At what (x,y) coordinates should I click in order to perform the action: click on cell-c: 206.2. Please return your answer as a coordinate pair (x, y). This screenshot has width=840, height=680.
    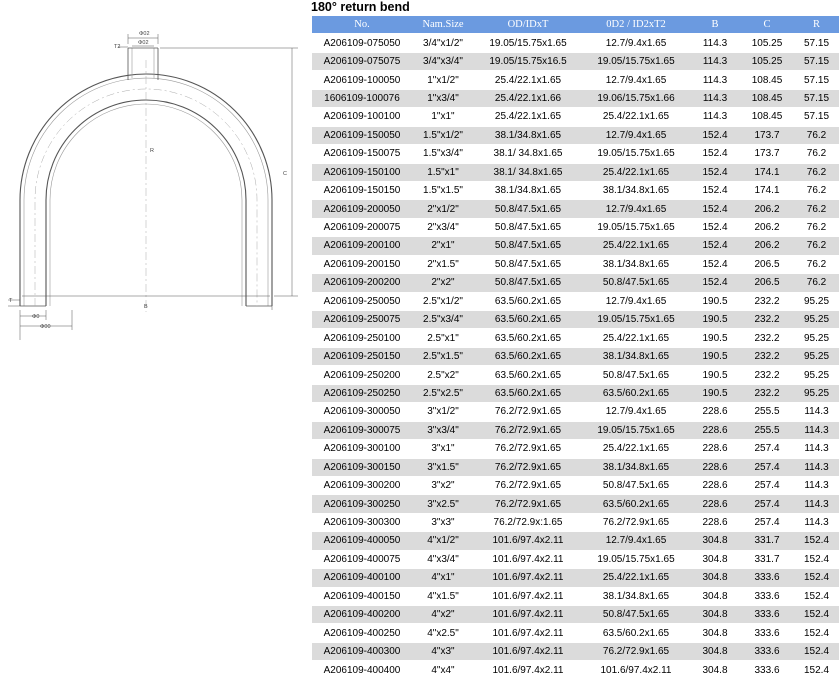
    Looking at the image, I should click on (767, 228).